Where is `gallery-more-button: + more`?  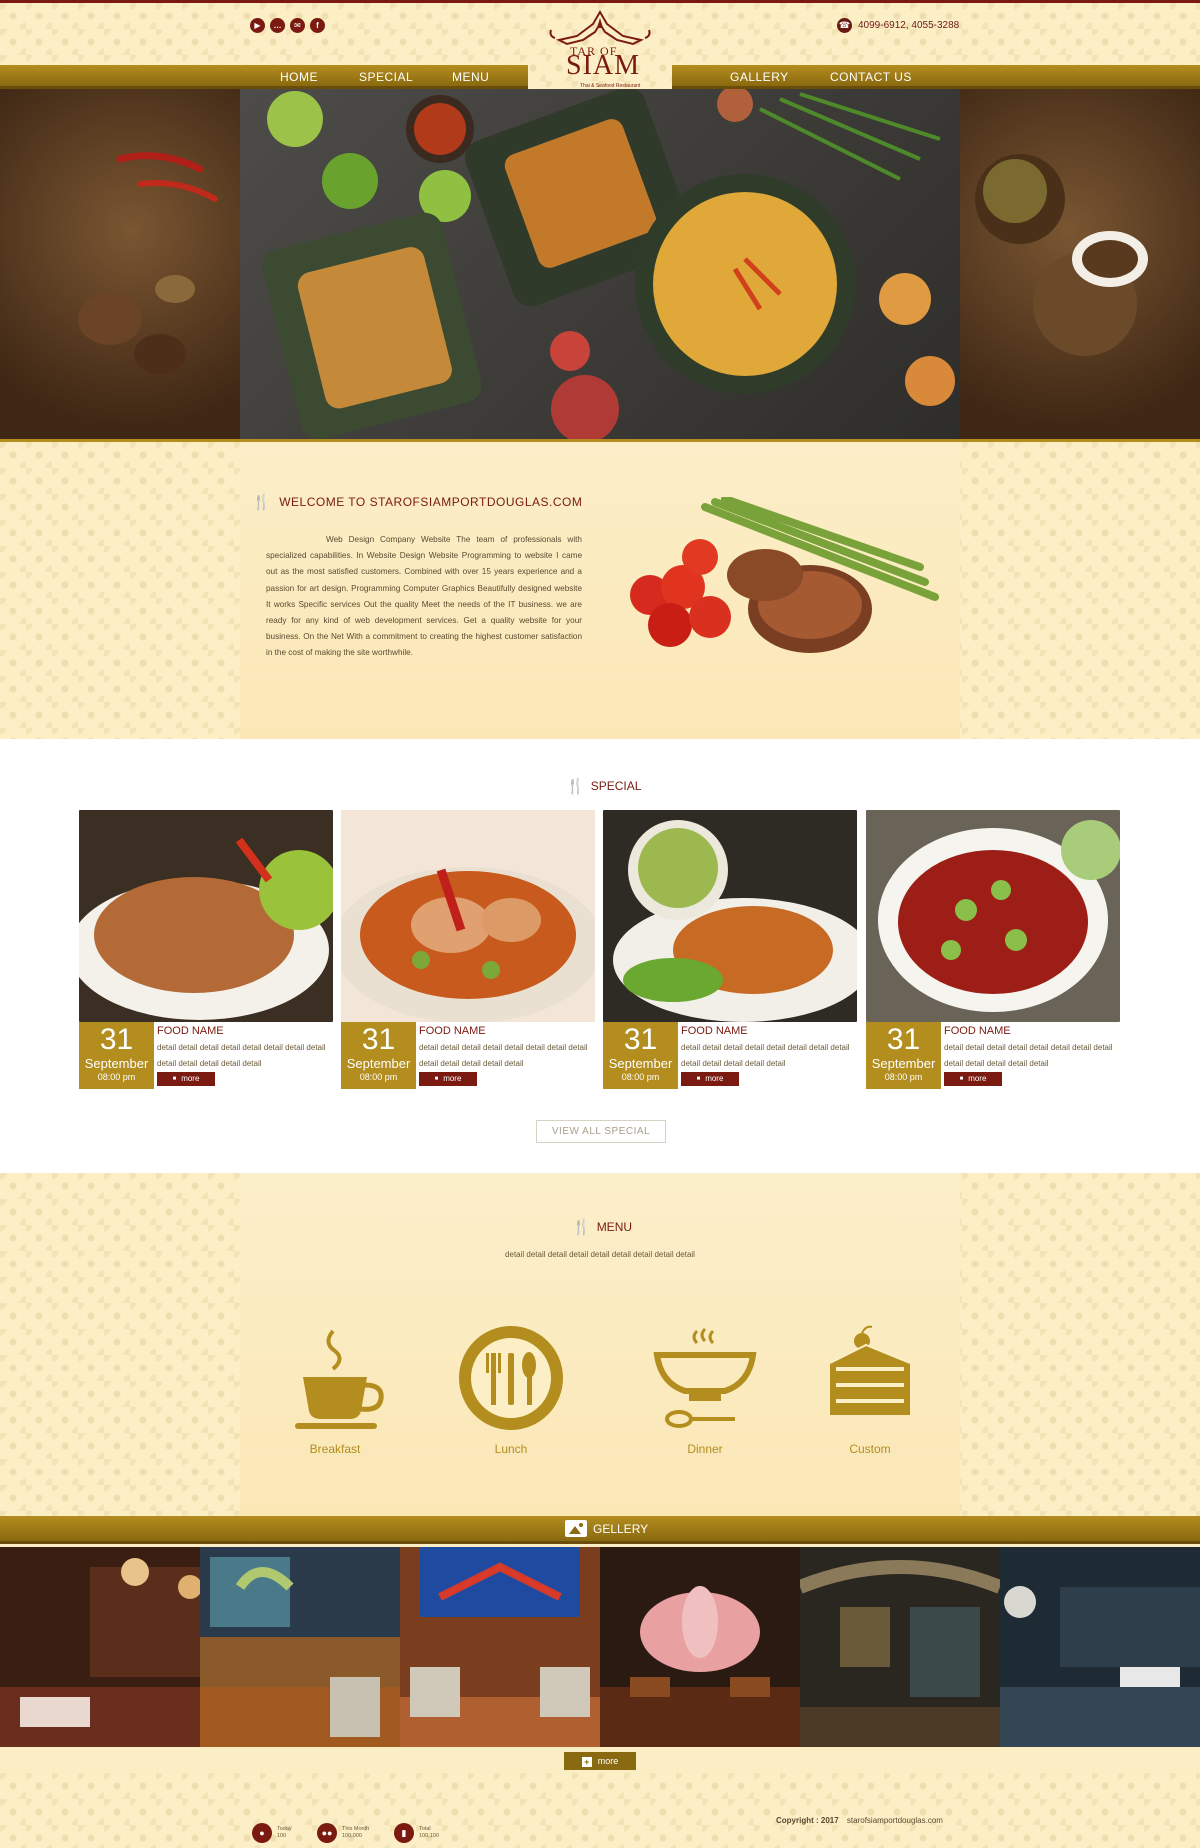
gallery-more-button: + more is located at coordinates (600, 1761).